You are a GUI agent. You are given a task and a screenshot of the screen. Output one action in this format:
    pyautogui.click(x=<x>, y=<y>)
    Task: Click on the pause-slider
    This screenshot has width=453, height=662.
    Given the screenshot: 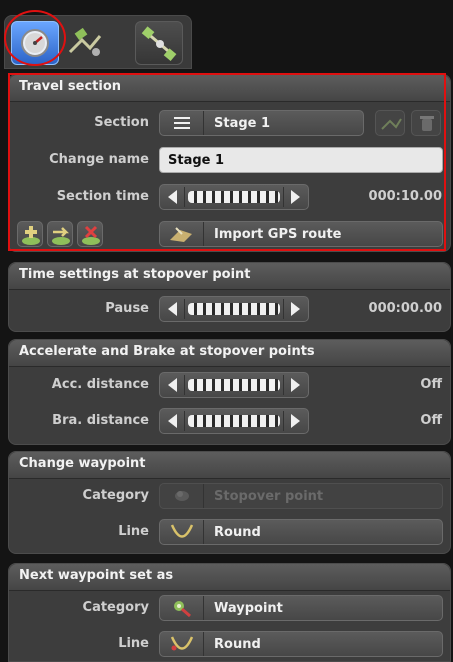 What is the action you would take?
    pyautogui.click(x=234, y=309)
    